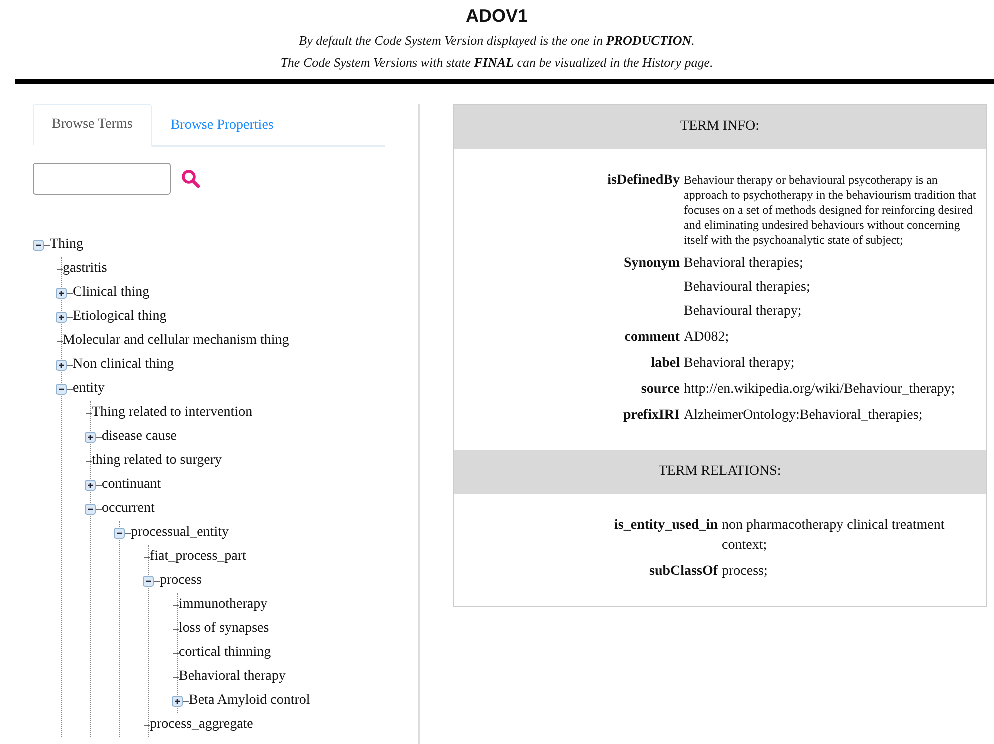  I want to click on search-field, so click(102, 179).